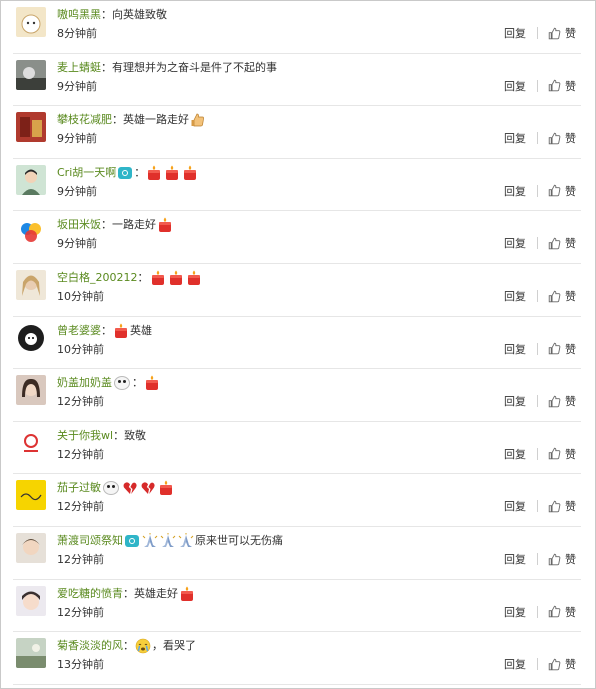  What do you see at coordinates (298, 606) in the screenshot?
I see `comment-row: 爱吃糖的愤青：英雄走好 12分钟前 回复 赞` at bounding box center [298, 606].